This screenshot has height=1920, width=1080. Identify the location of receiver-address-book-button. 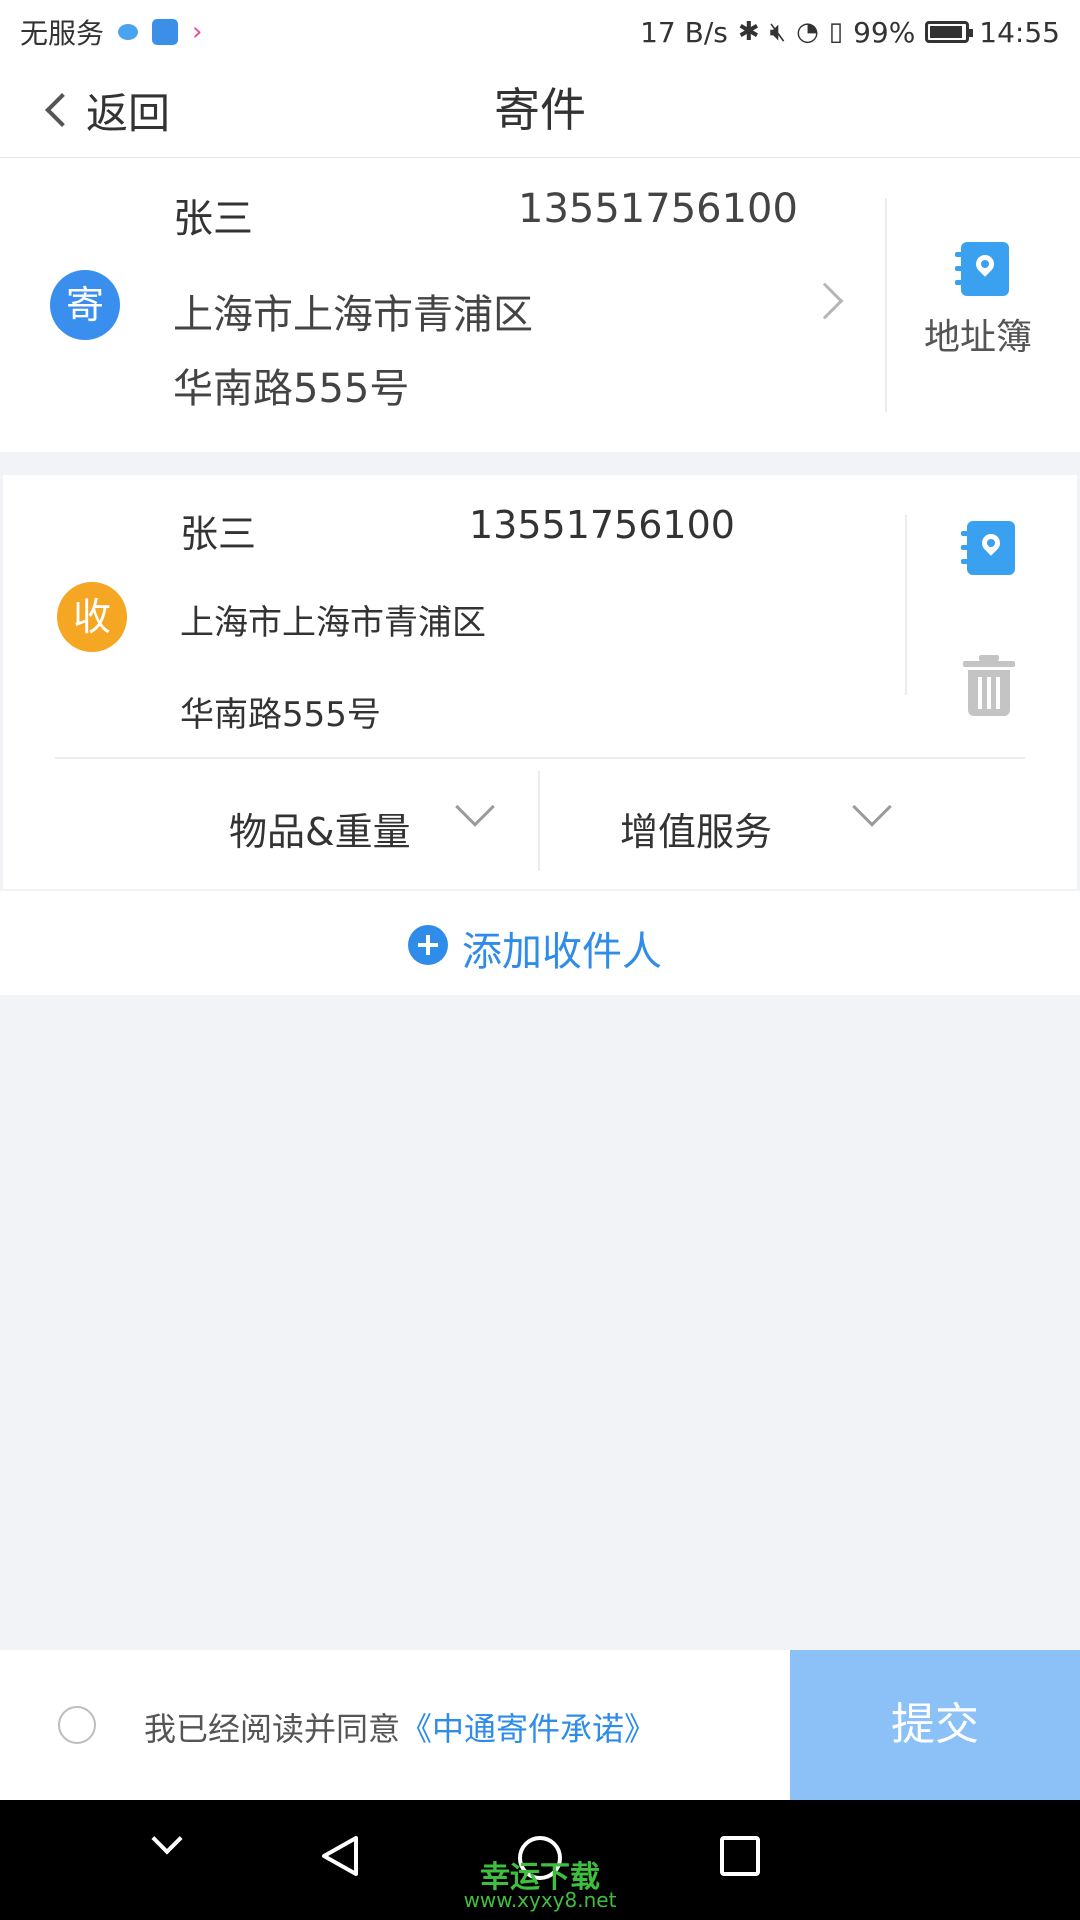
(989, 551).